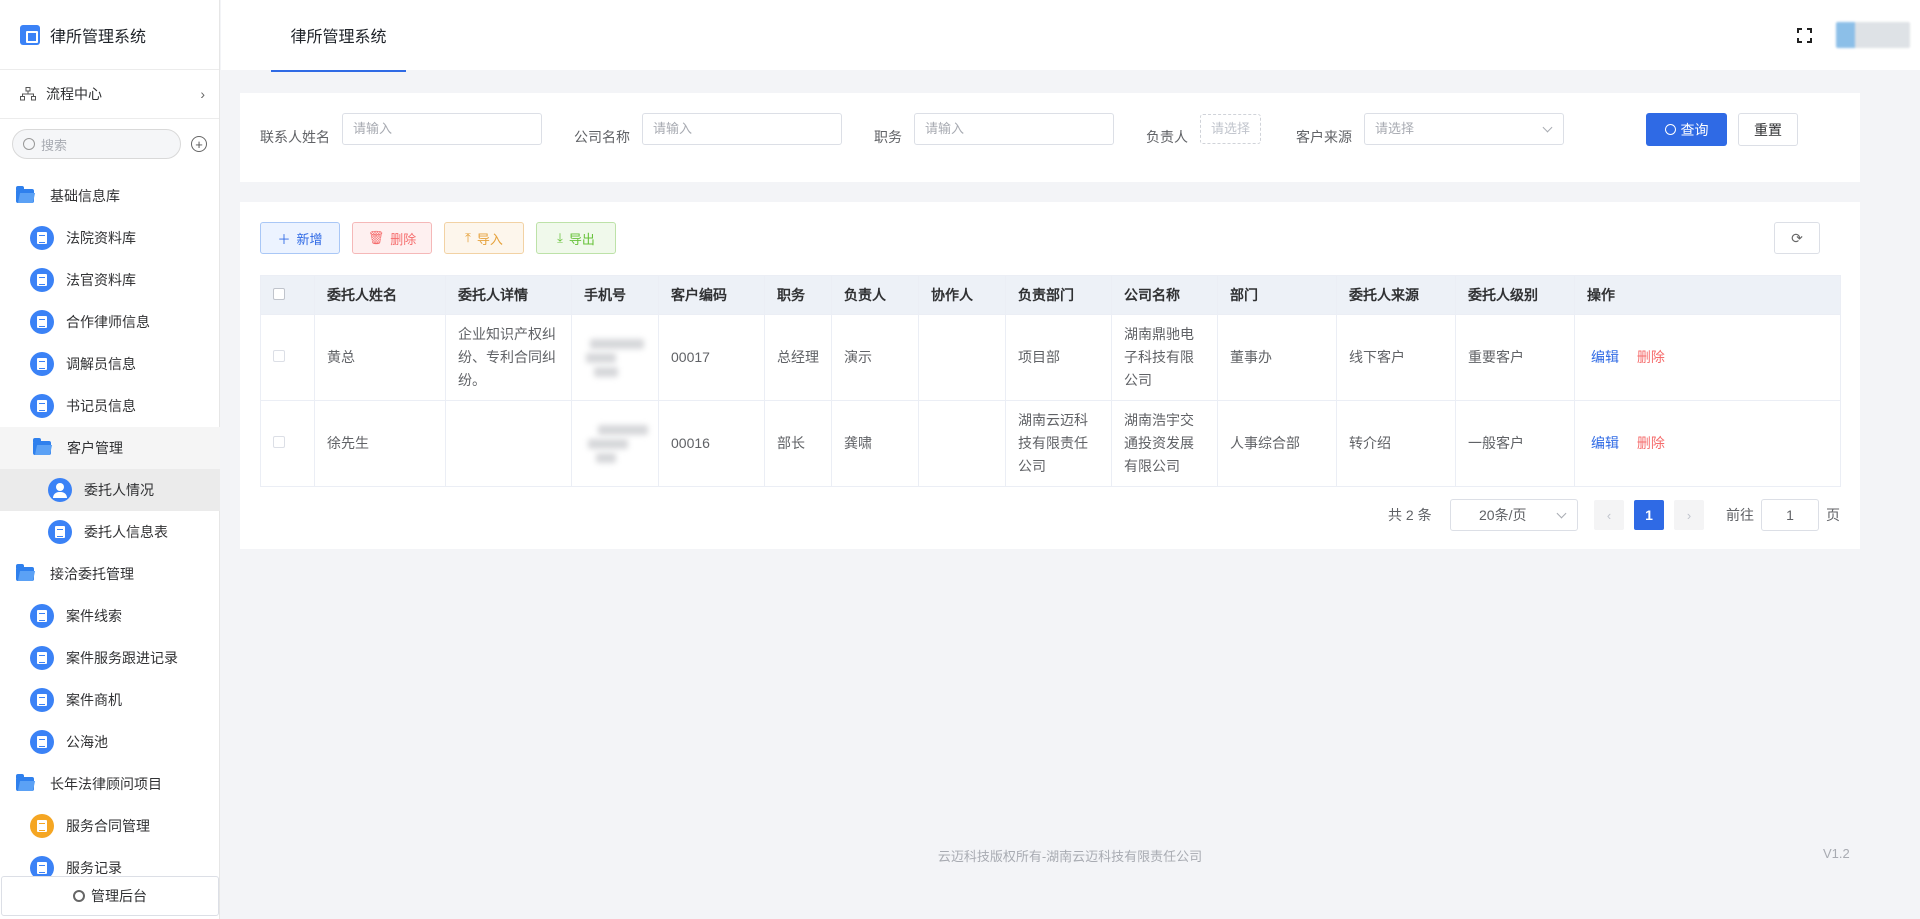  What do you see at coordinates (1804, 35) in the screenshot?
I see `fullscreen-icon` at bounding box center [1804, 35].